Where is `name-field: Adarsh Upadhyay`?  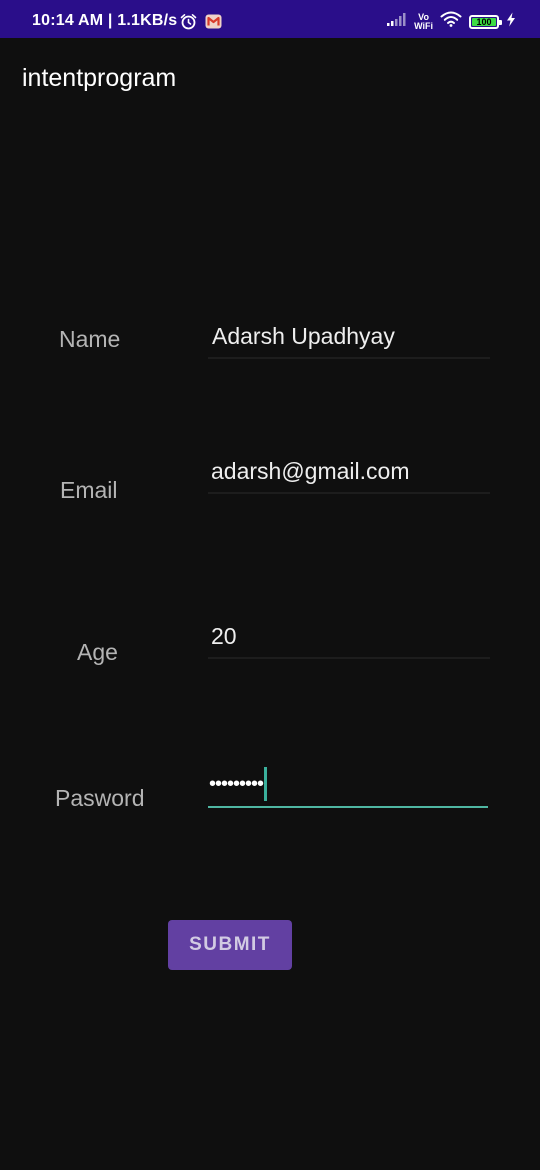
name-field: Adarsh Upadhyay is located at coordinates (349, 341).